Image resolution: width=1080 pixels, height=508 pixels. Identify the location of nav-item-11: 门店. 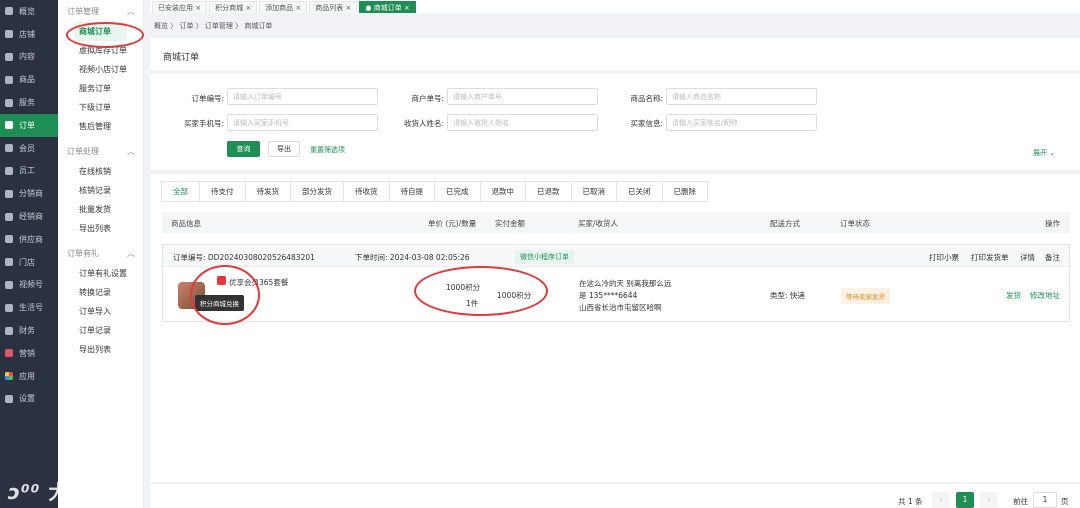
(29, 262).